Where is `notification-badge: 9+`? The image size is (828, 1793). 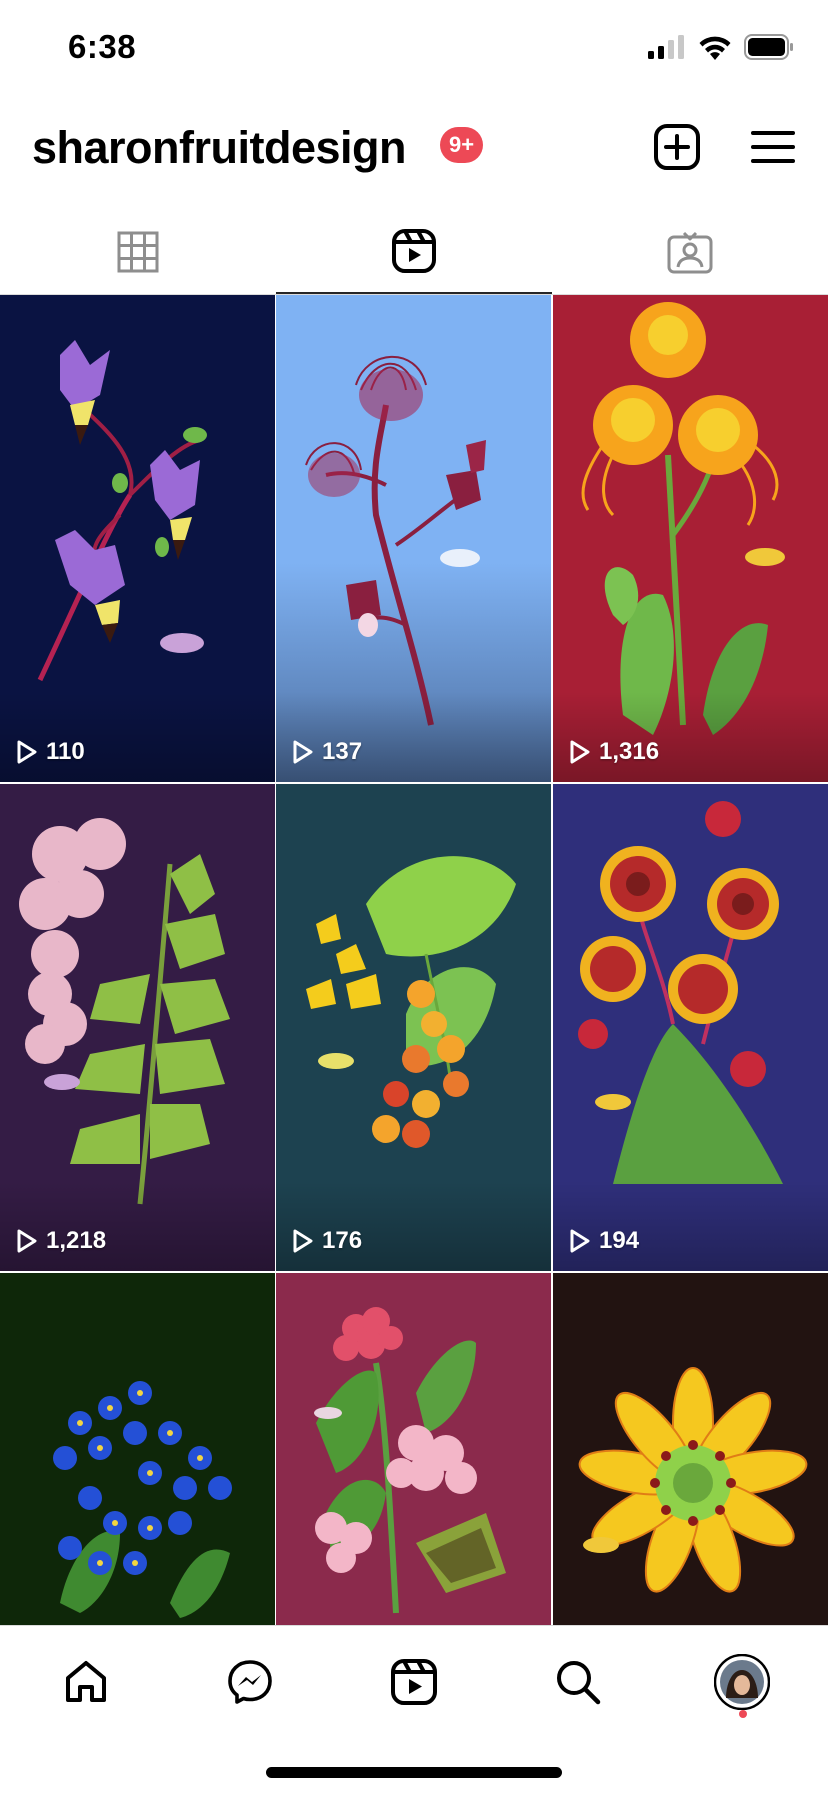 notification-badge: 9+ is located at coordinates (462, 145).